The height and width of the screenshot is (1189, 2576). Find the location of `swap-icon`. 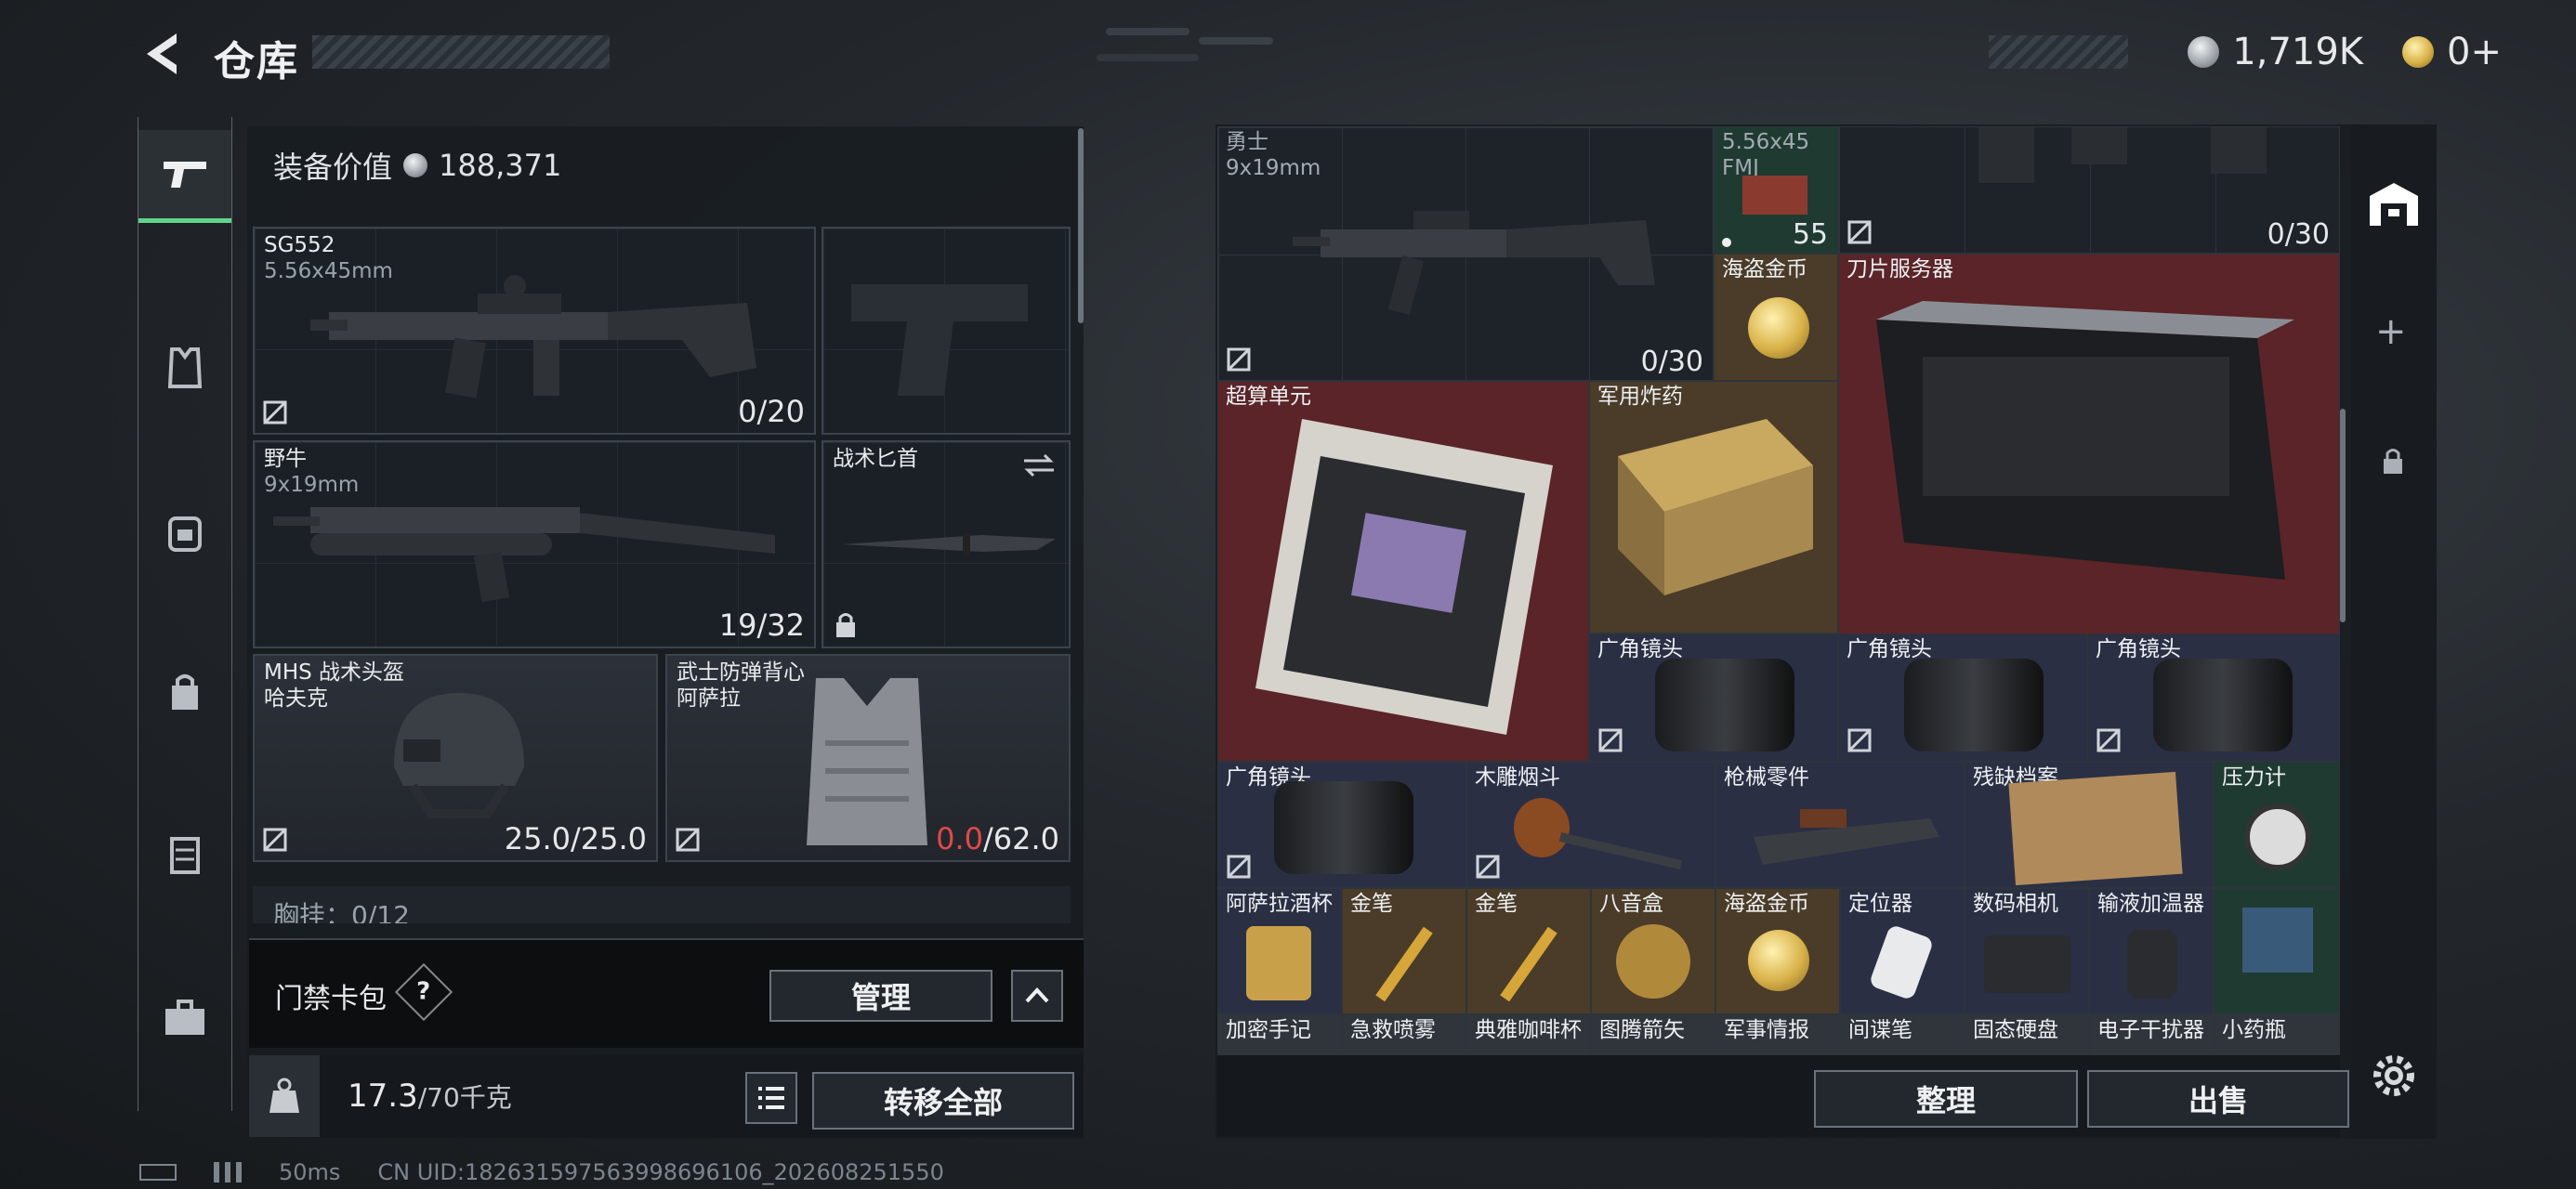

swap-icon is located at coordinates (1039, 465).